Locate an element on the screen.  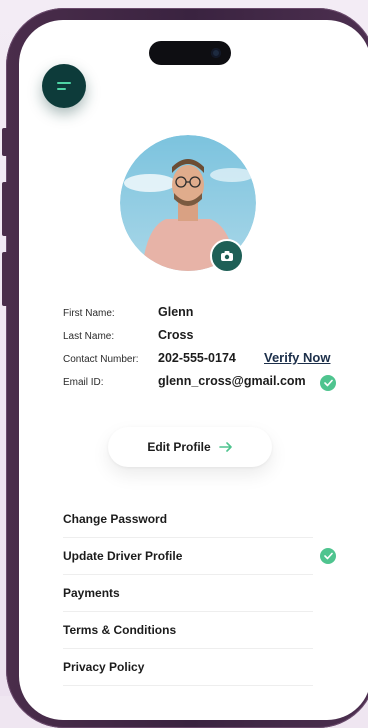
driver-profile-verified-icon is located at coordinates (328, 556).